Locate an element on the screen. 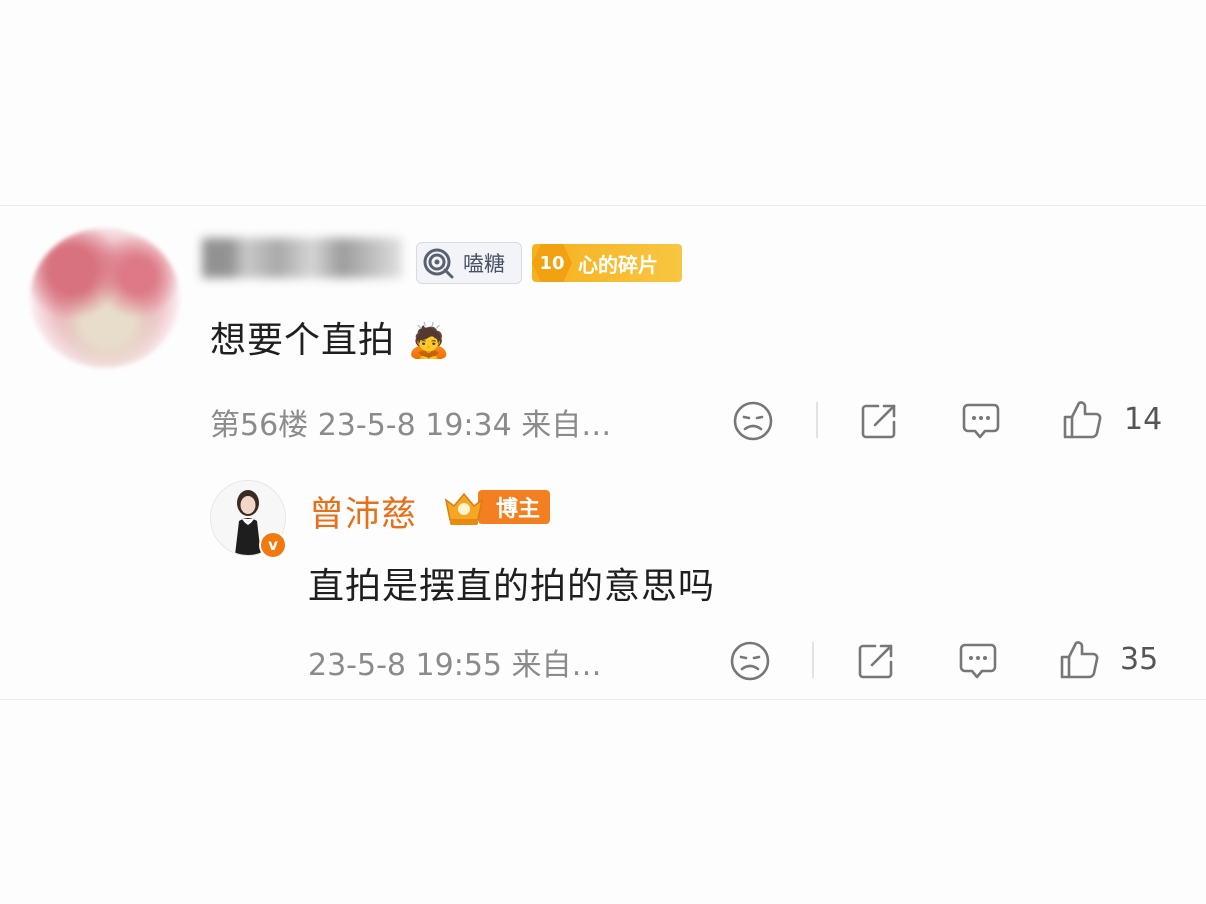 This screenshot has width=1206, height=904. user-tag-badge: 嗑糖 is located at coordinates (469, 263).